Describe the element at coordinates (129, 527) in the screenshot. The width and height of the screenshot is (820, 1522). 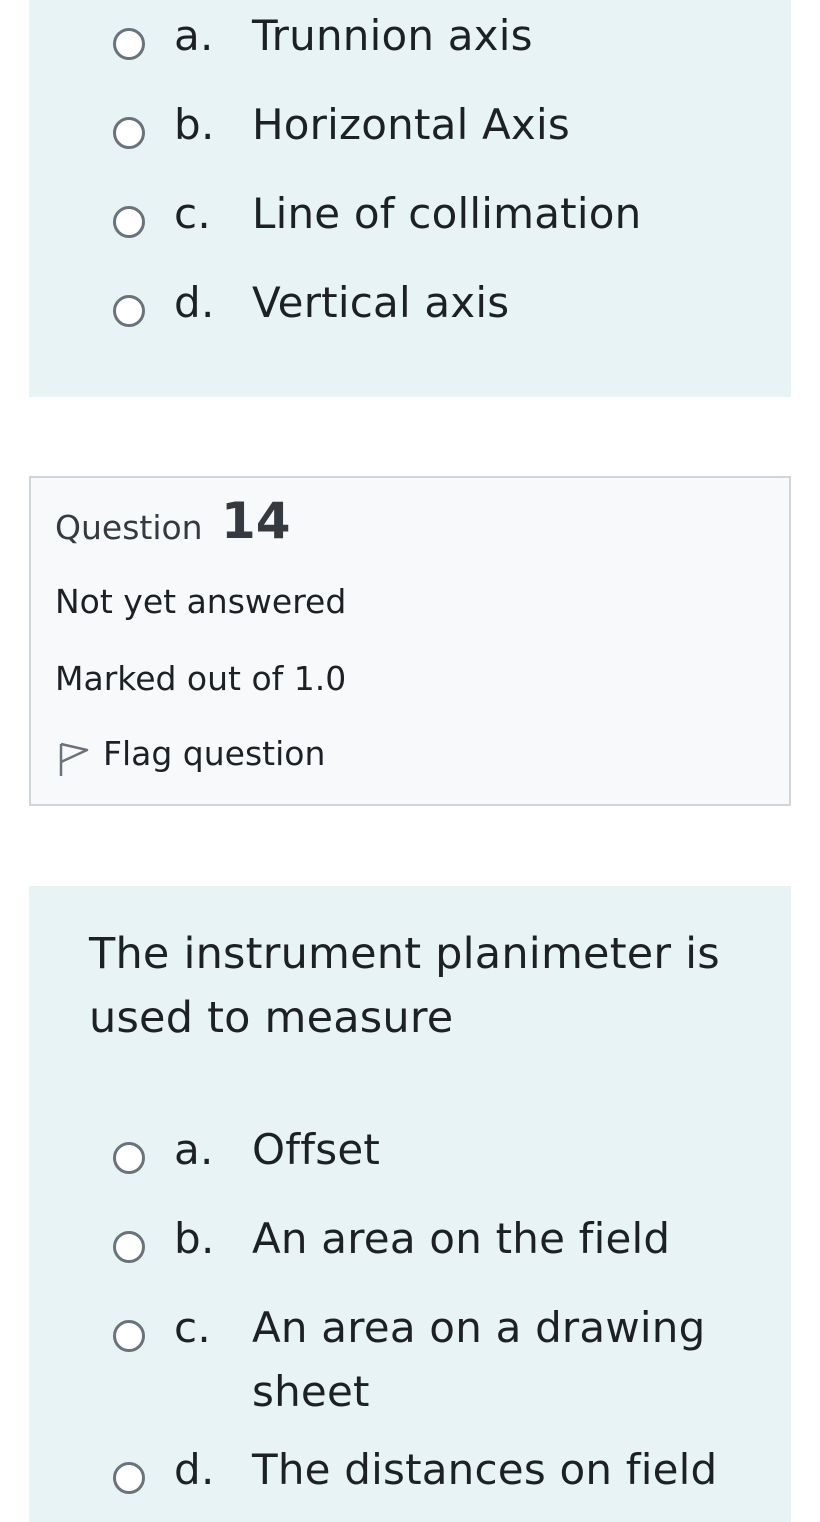
I see `question-label: Question` at that location.